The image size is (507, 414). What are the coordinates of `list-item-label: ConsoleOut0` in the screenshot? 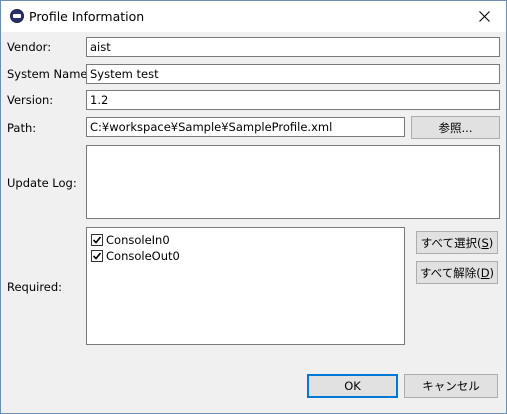 It's located at (143, 256).